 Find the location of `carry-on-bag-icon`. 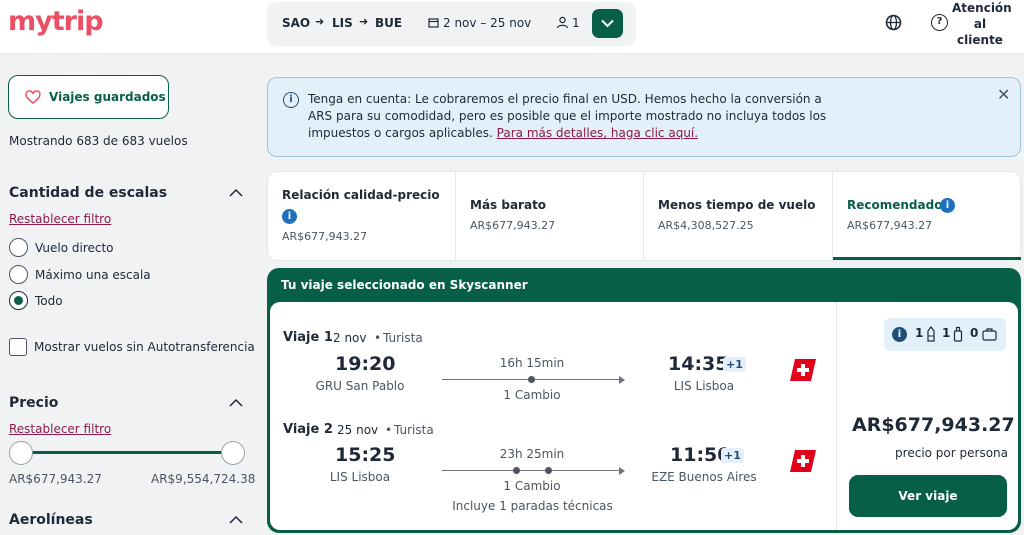

carry-on-bag-icon is located at coordinates (958, 334).